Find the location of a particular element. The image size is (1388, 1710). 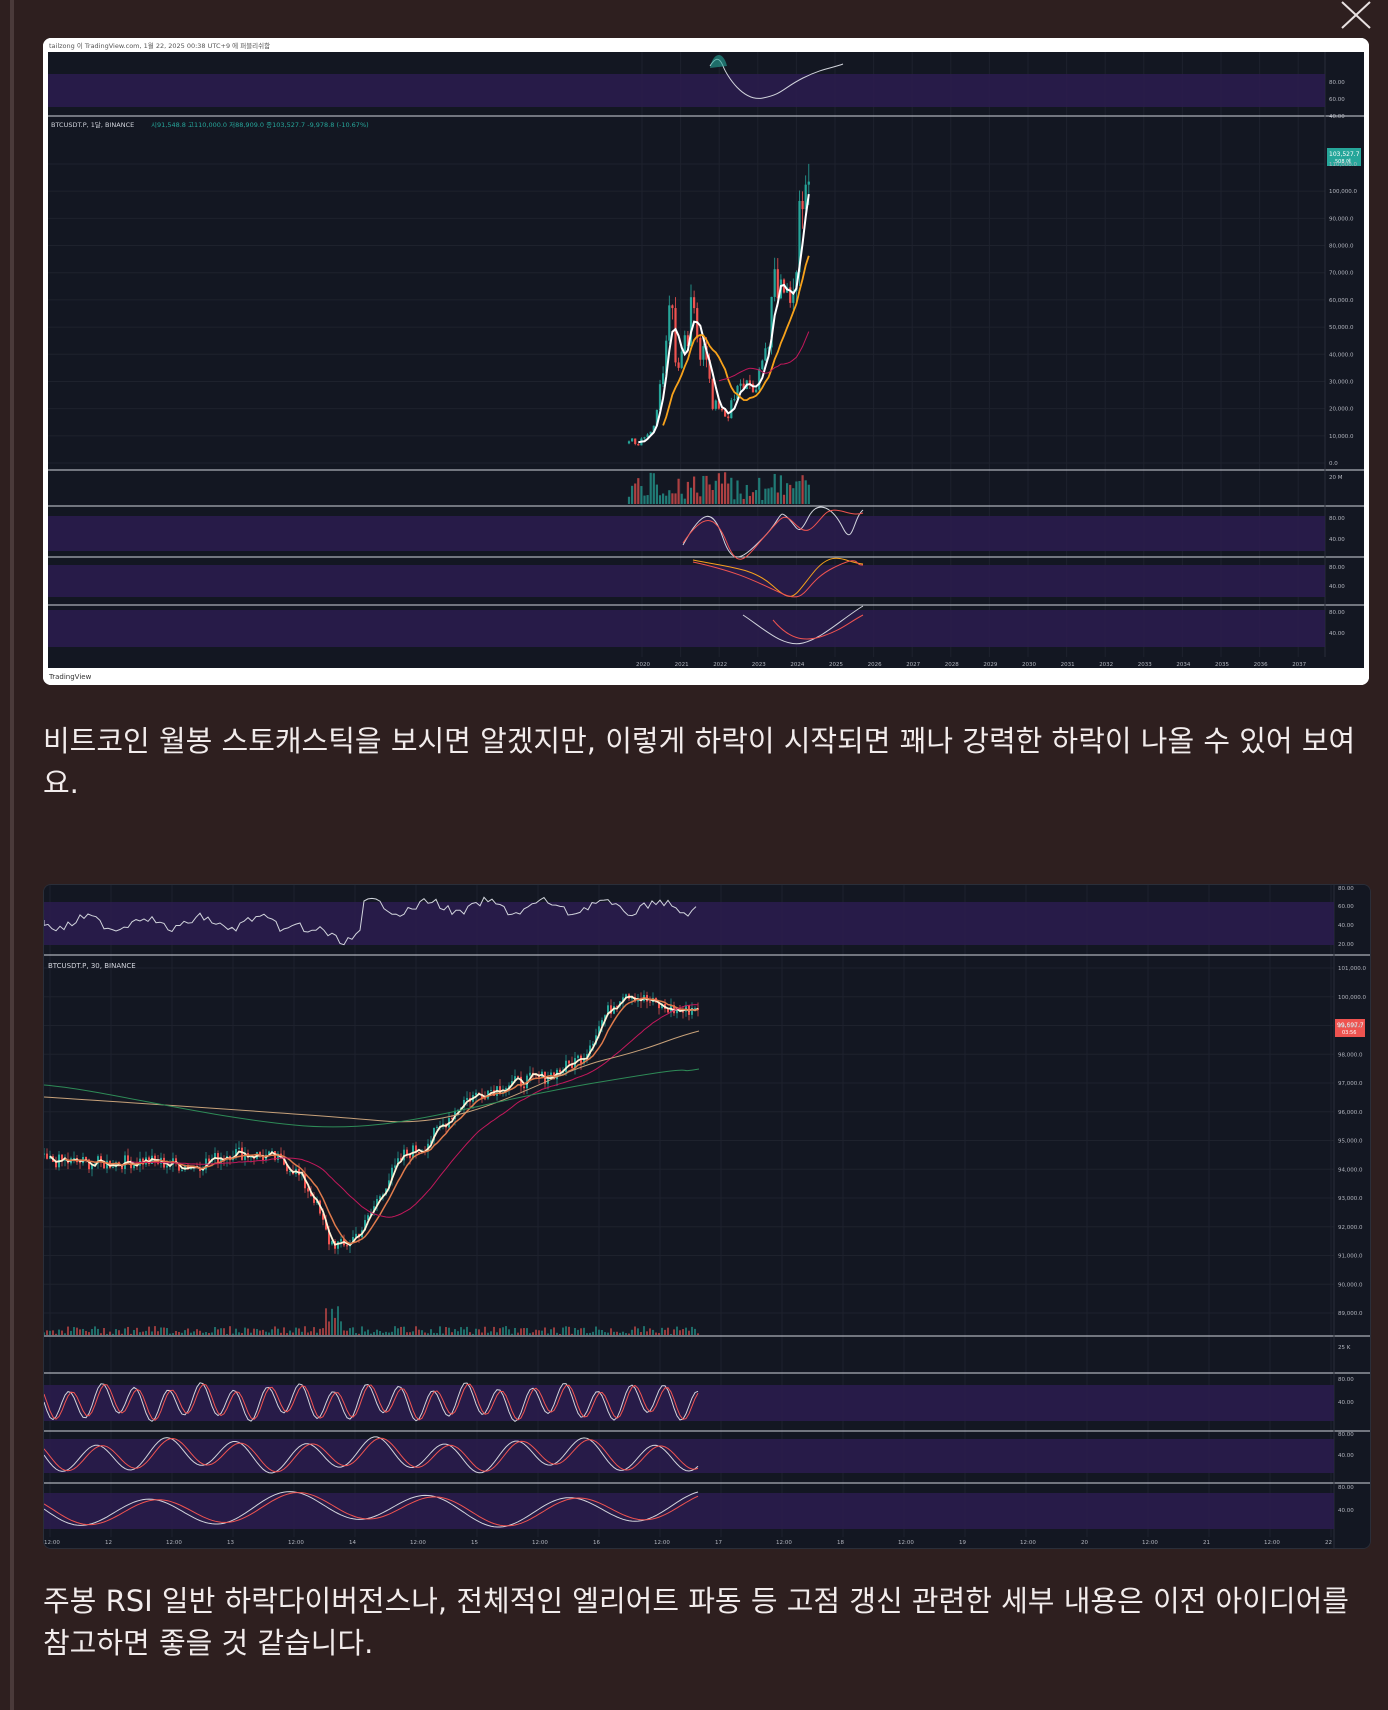

chart2-x-tick: 20 is located at coordinates (1084, 1543).